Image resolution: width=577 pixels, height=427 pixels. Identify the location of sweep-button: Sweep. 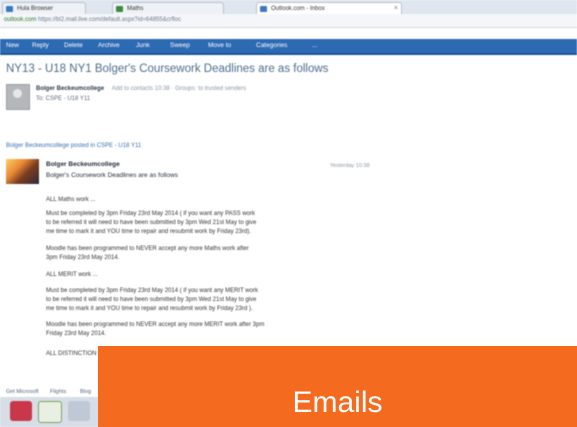
(180, 46).